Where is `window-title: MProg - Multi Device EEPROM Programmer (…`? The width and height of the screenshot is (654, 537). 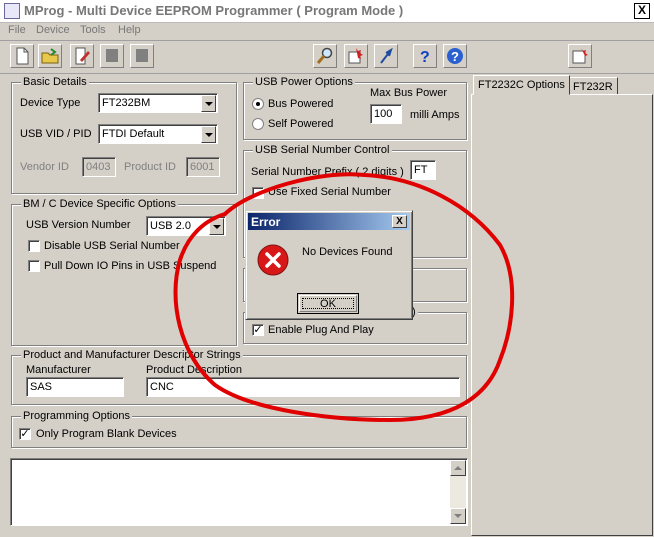
window-title: MProg - Multi Device EEPROM Programmer (… is located at coordinates (214, 10).